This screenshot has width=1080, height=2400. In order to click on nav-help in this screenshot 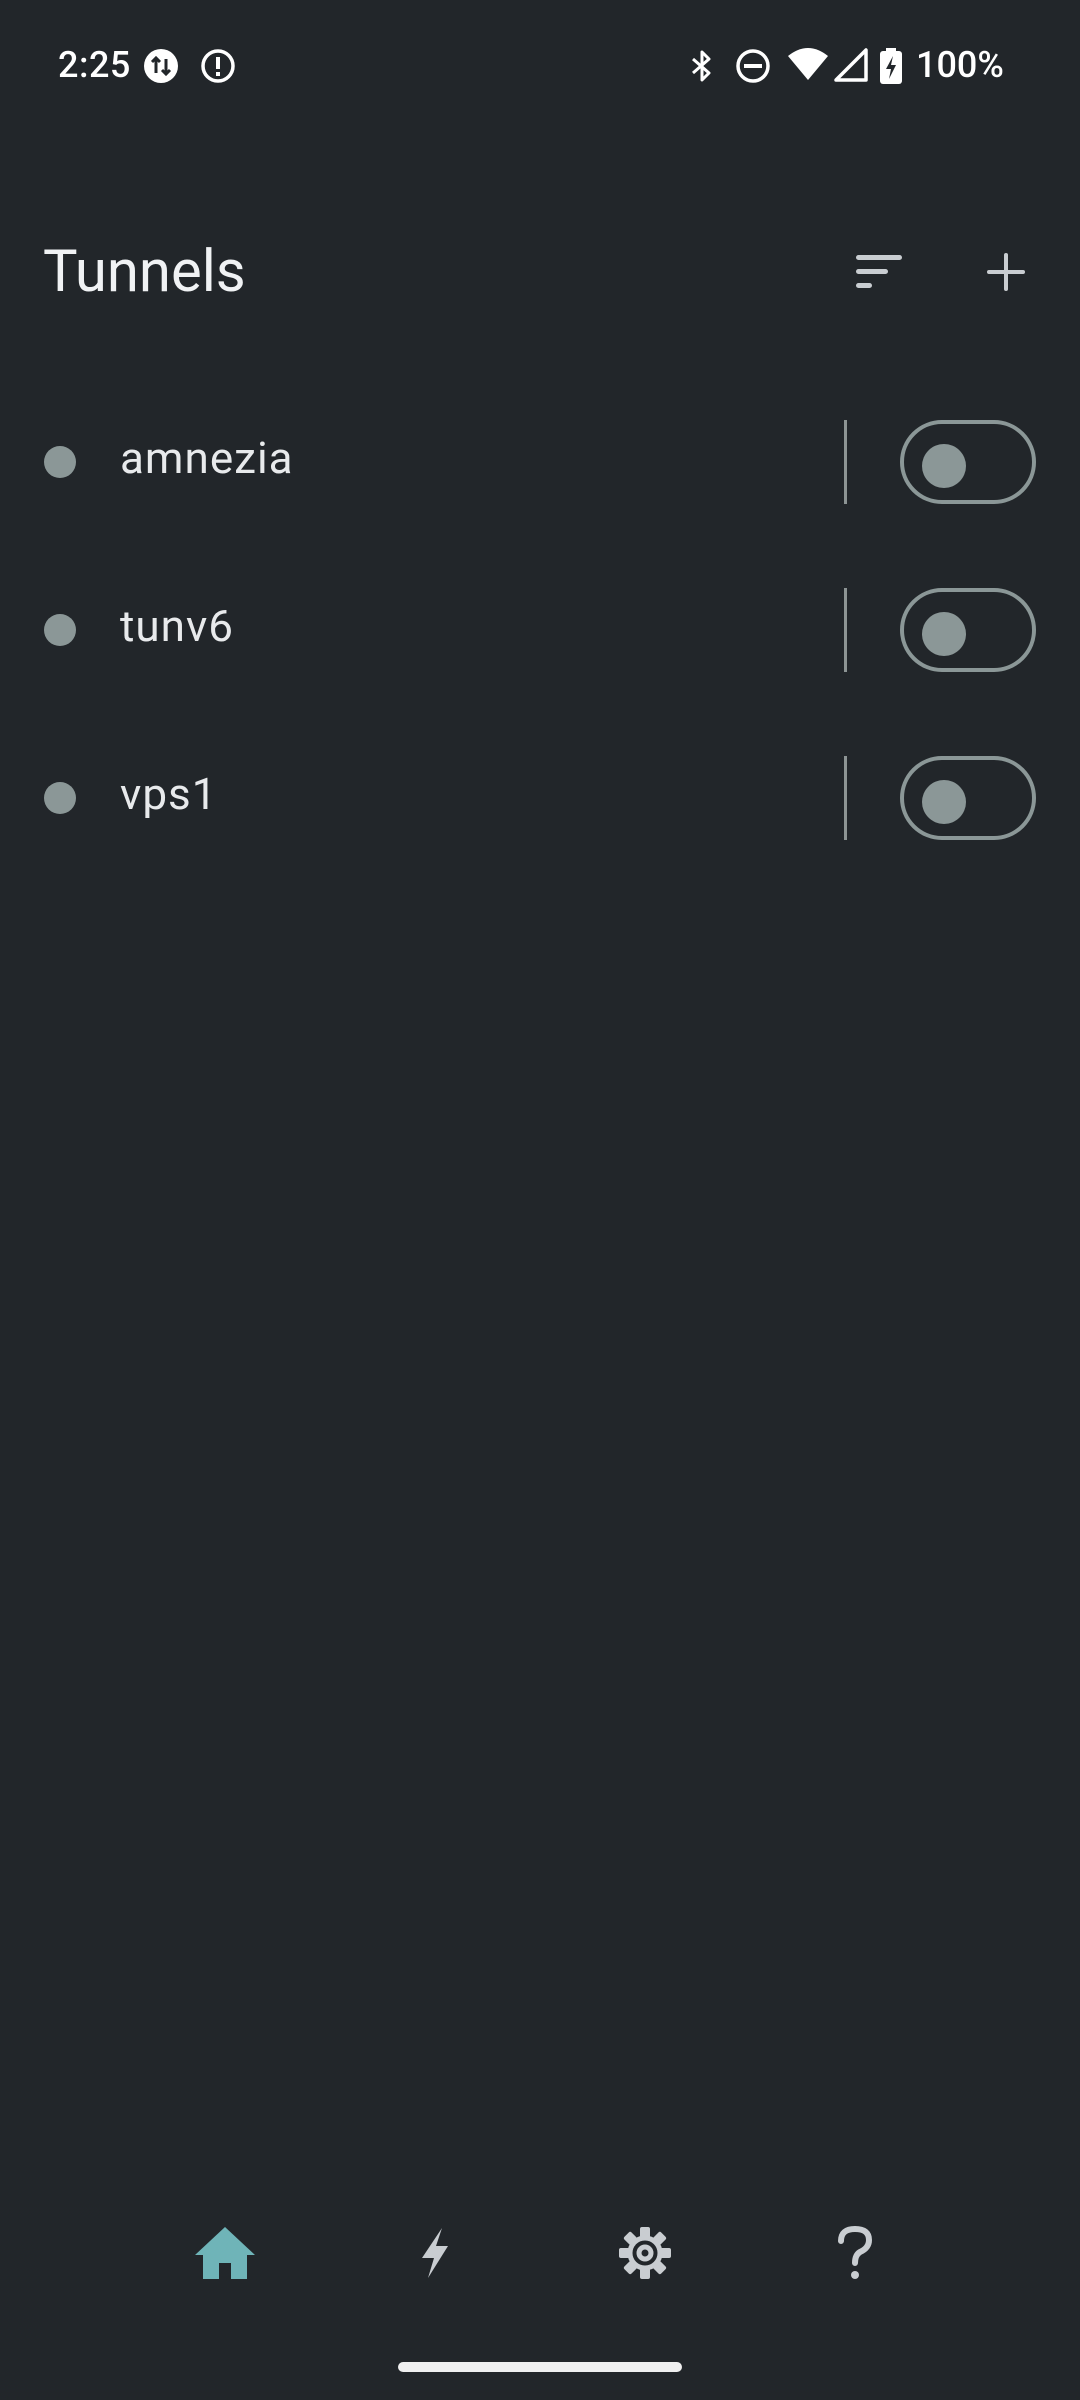, I will do `click(855, 2255)`.